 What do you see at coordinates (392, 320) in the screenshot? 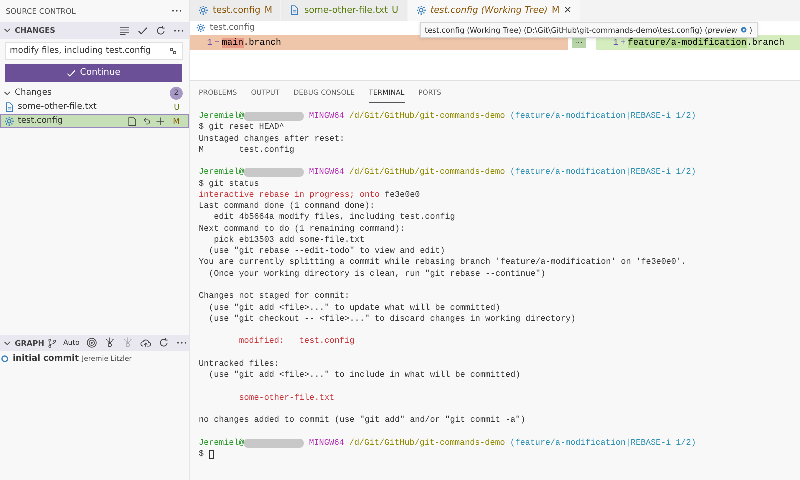
I see `terminal-text: (use "git checkout -- <file>..." to discard changes in working directory)` at bounding box center [392, 320].